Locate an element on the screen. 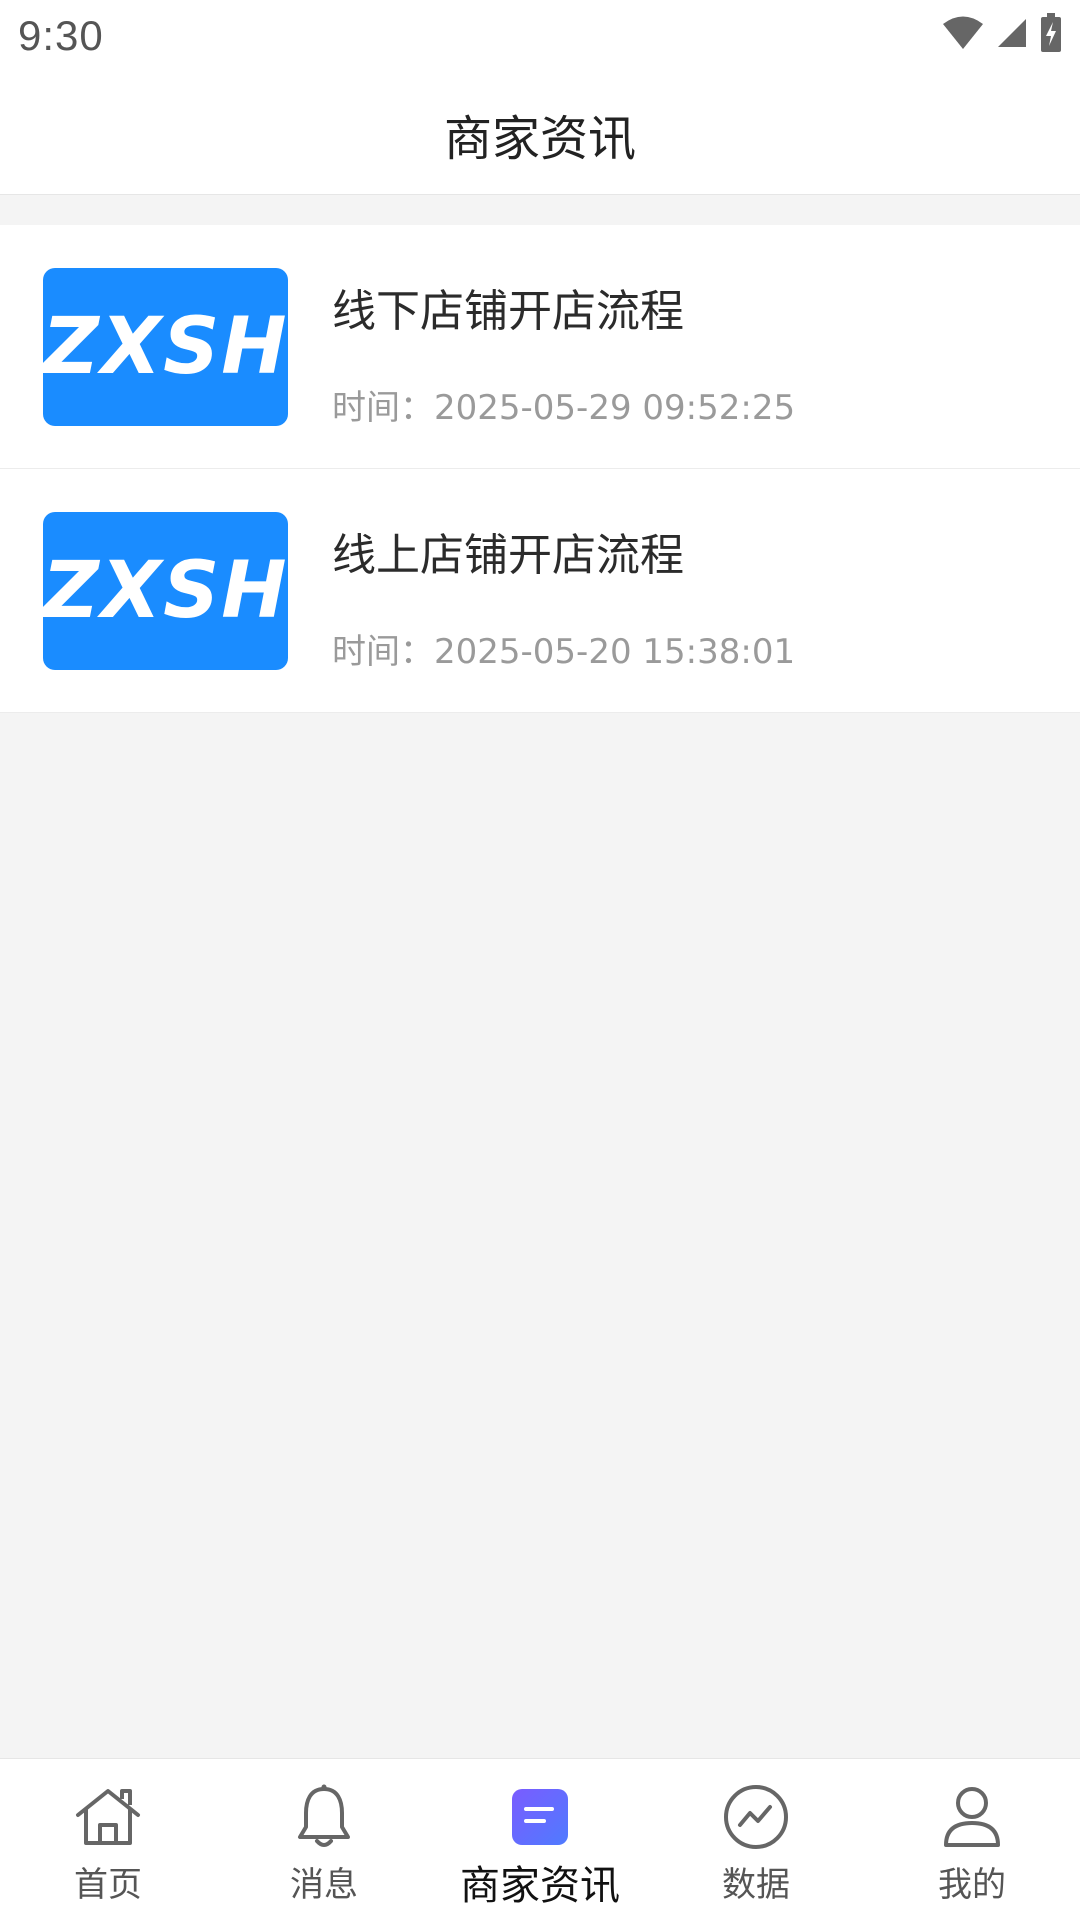 The width and height of the screenshot is (1080, 1920). nav-item-profile: 我的 is located at coordinates (972, 1839).